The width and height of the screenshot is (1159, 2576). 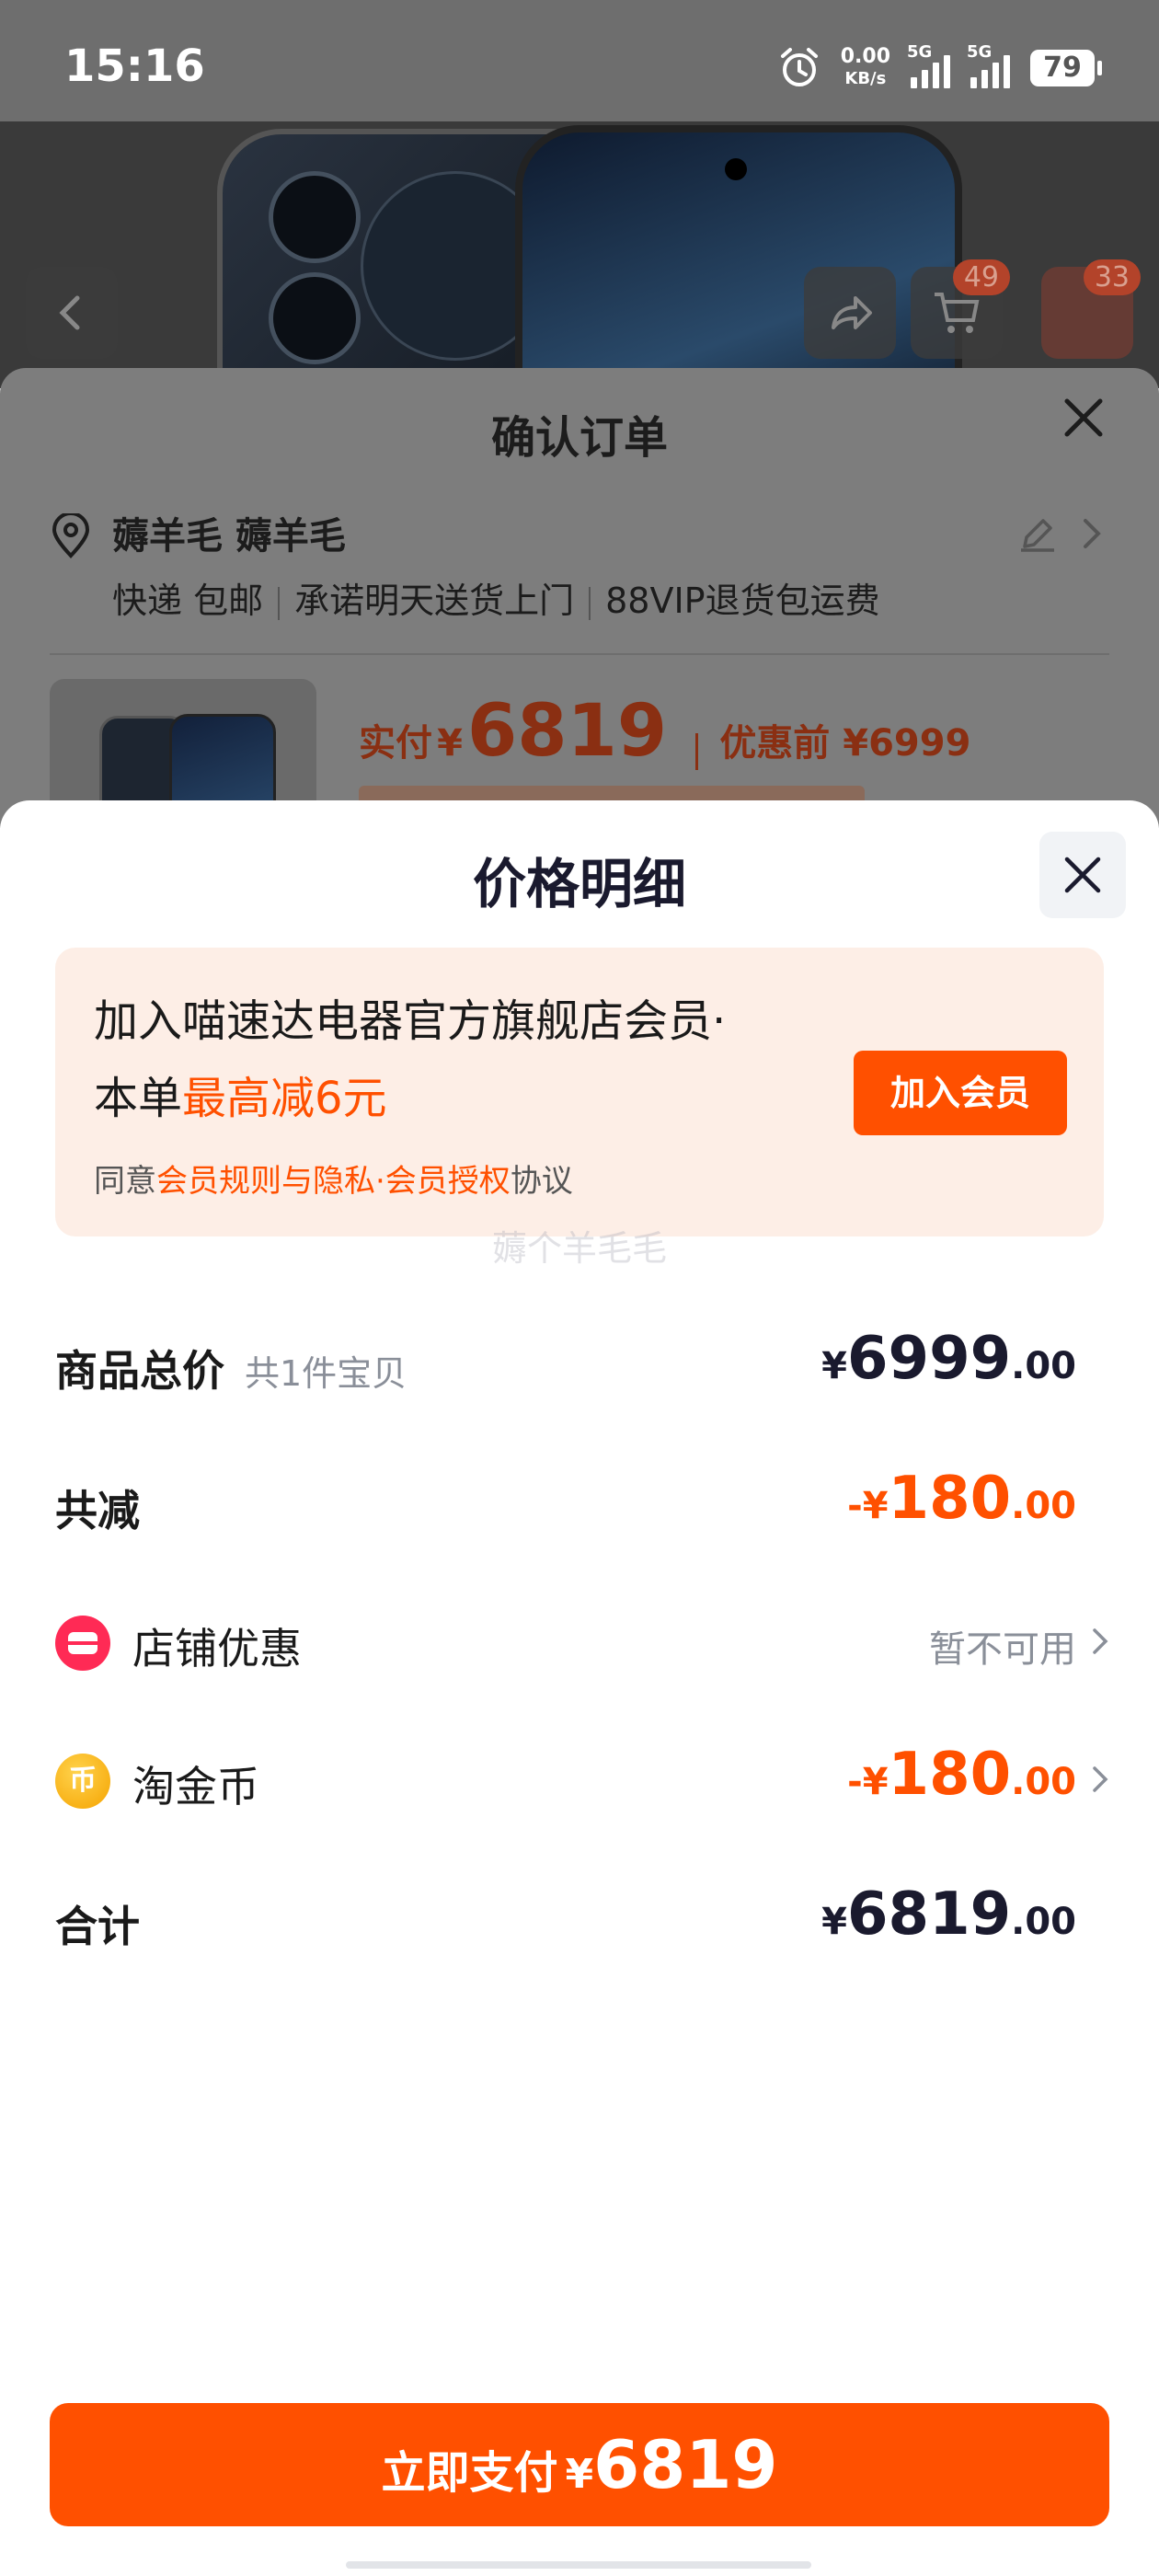 What do you see at coordinates (929, 1359) in the screenshot?
I see `amount-int: 6999` at bounding box center [929, 1359].